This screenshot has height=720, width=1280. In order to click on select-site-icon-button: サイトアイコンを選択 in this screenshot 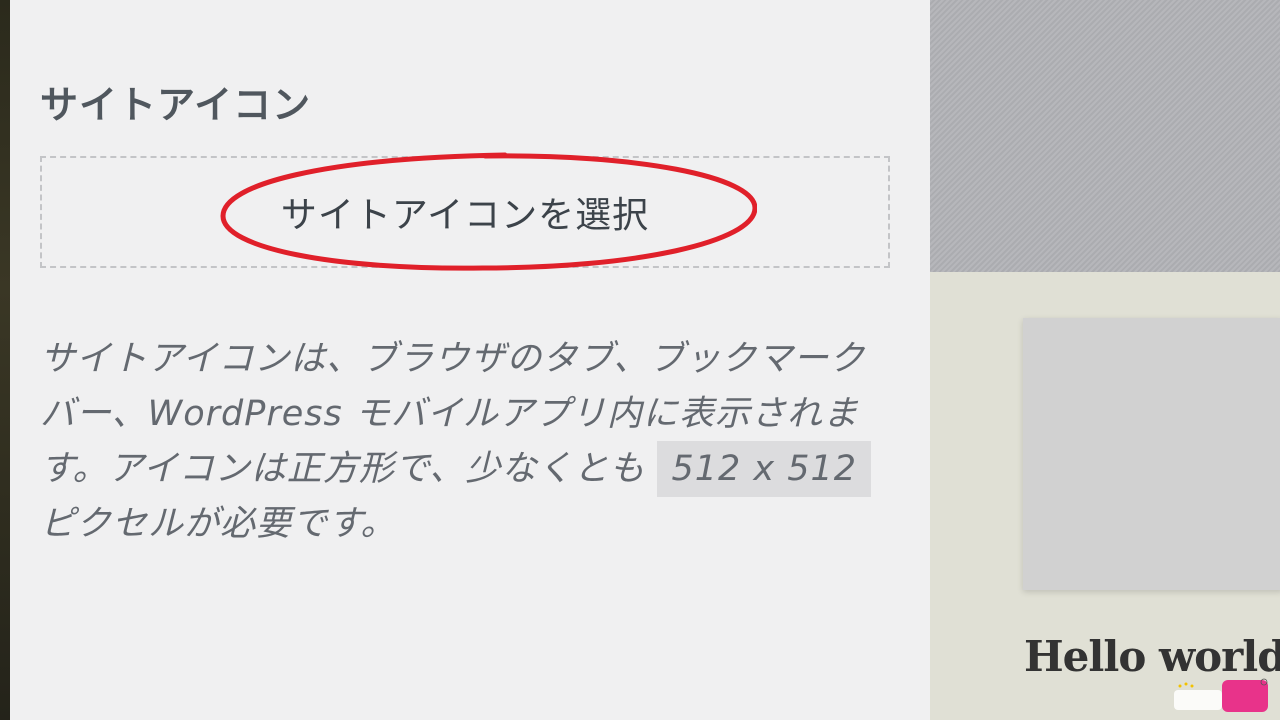, I will do `click(465, 212)`.